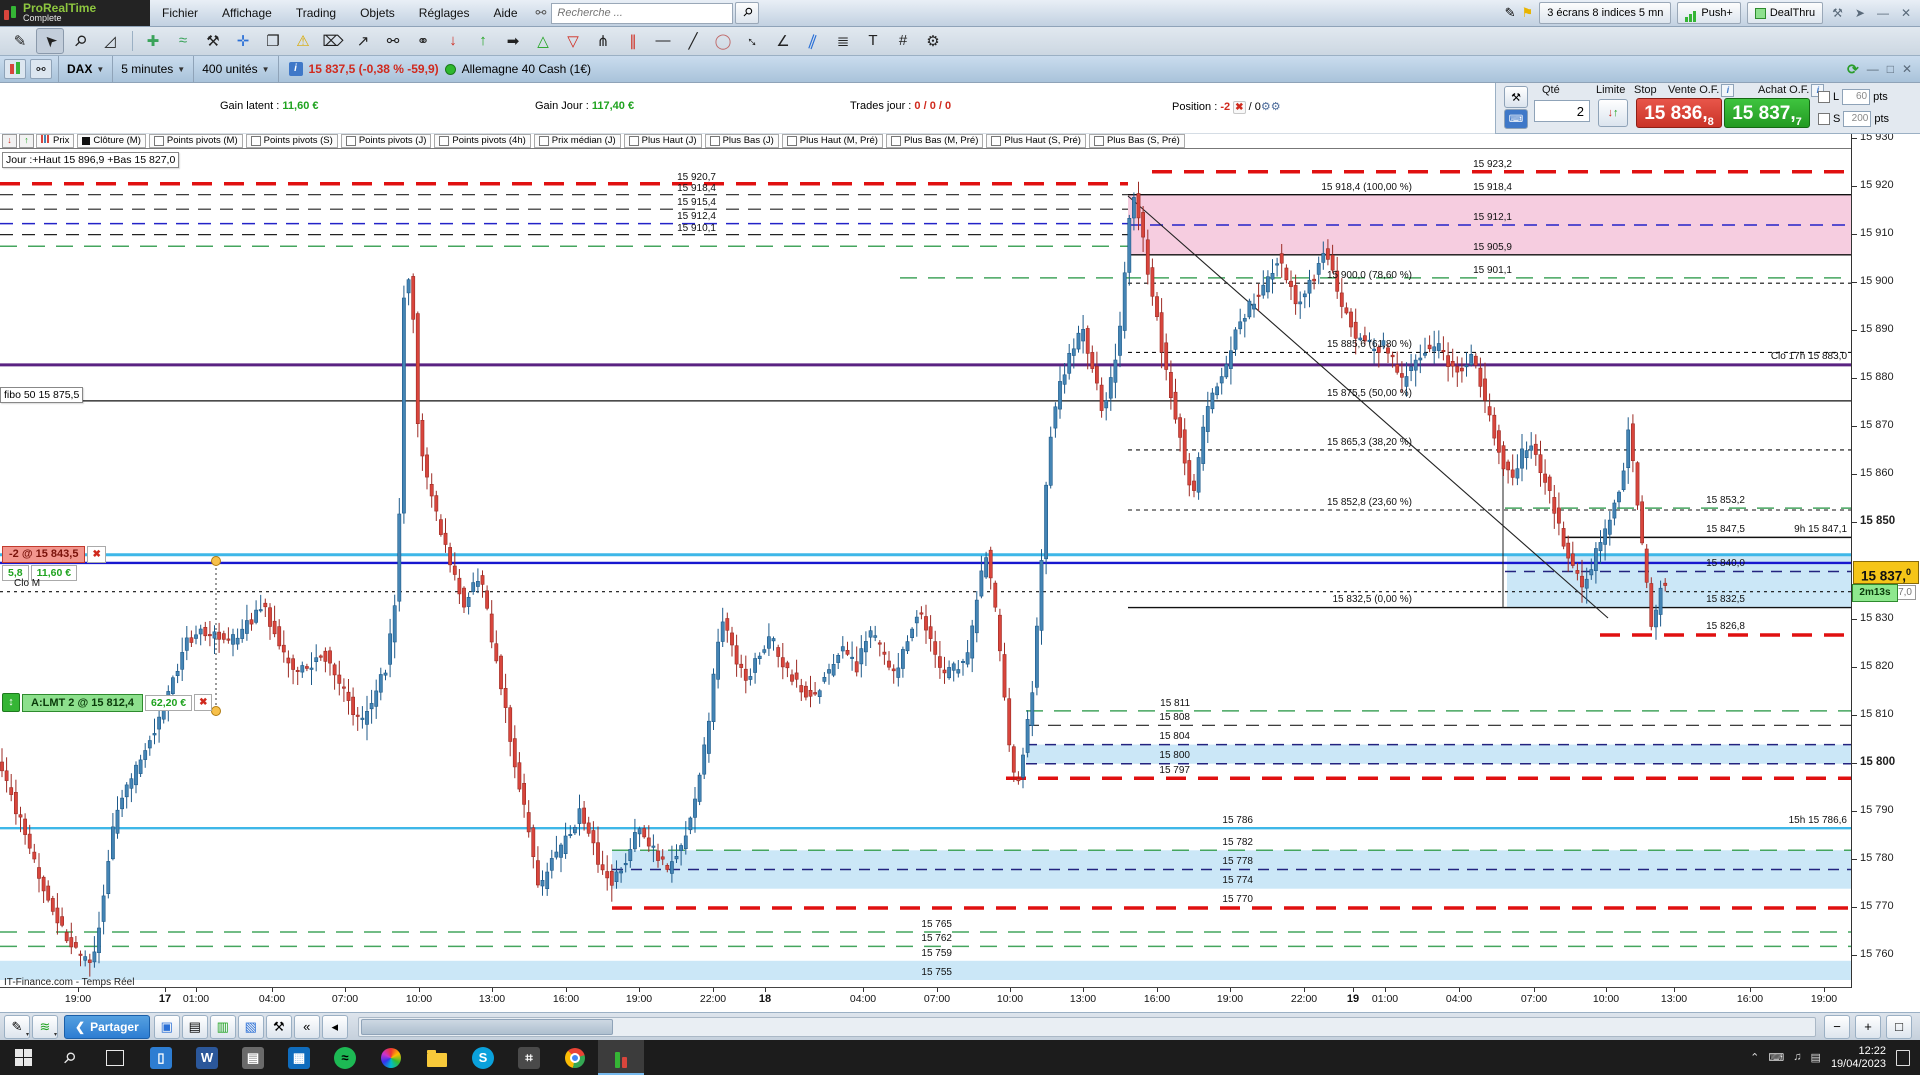  I want to click on wedge-pattern-tool: ▽, so click(573, 41).